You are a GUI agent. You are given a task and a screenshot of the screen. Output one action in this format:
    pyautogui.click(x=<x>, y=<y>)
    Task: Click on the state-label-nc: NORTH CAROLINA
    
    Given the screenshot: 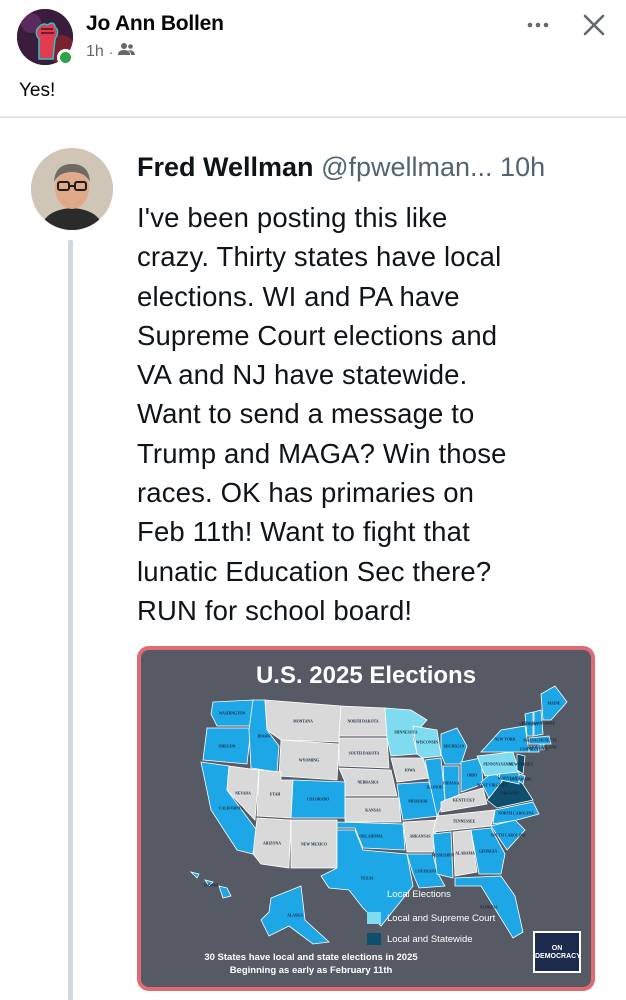 What is the action you would take?
    pyautogui.click(x=516, y=814)
    